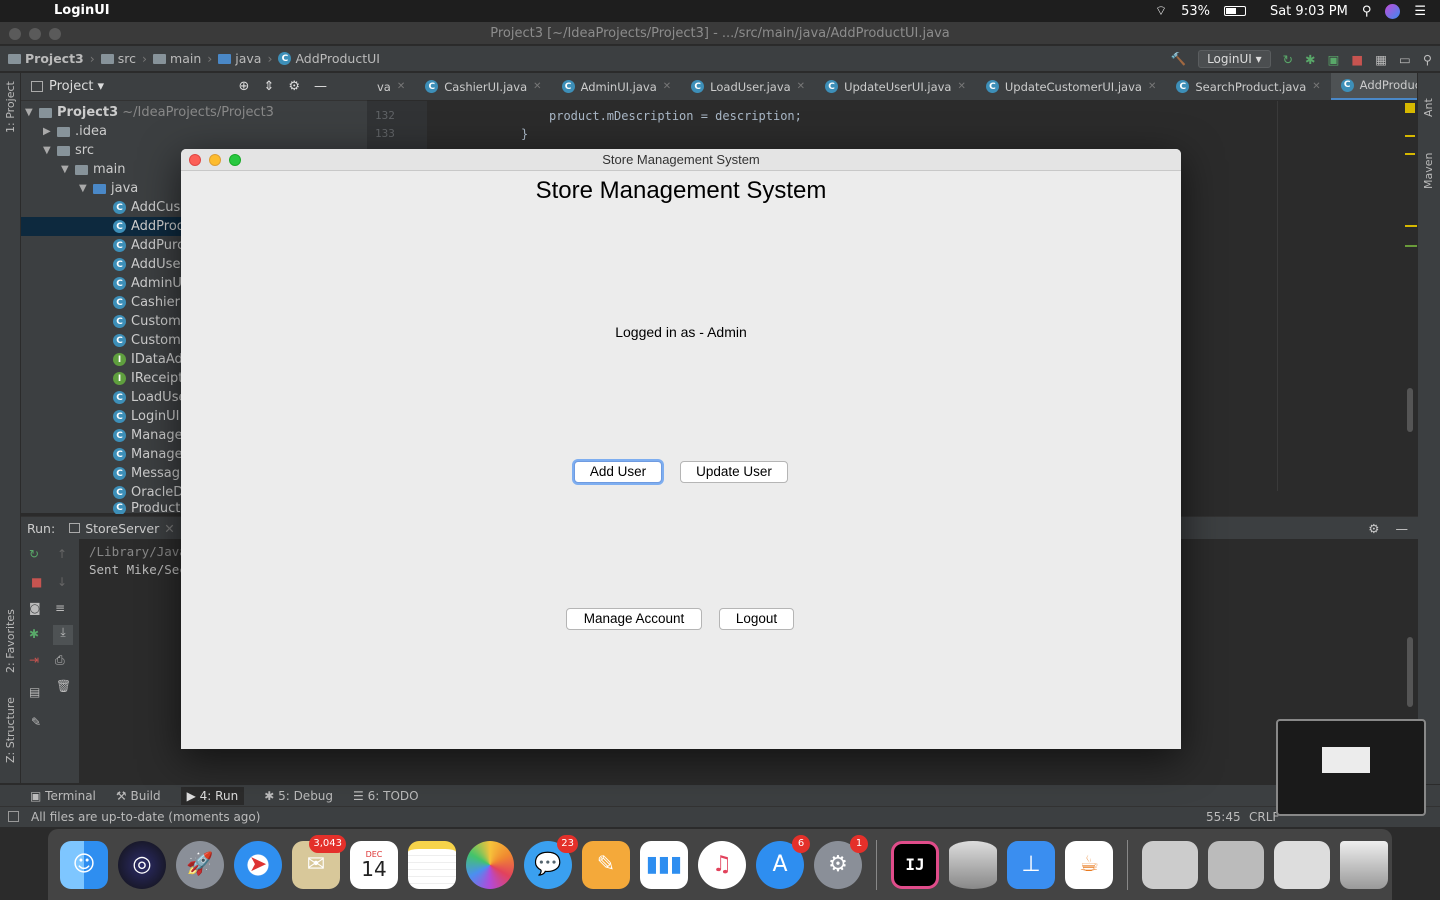 Image resolution: width=1440 pixels, height=900 pixels. Describe the element at coordinates (1334, 59) in the screenshot. I see `coverage-icon: ▣` at that location.